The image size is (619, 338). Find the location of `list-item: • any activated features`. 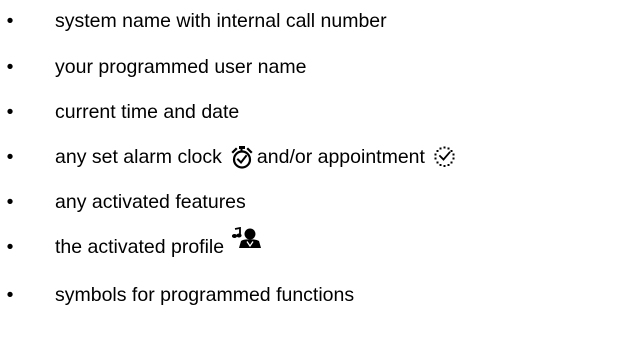

list-item: • any activated features is located at coordinates (309, 202).